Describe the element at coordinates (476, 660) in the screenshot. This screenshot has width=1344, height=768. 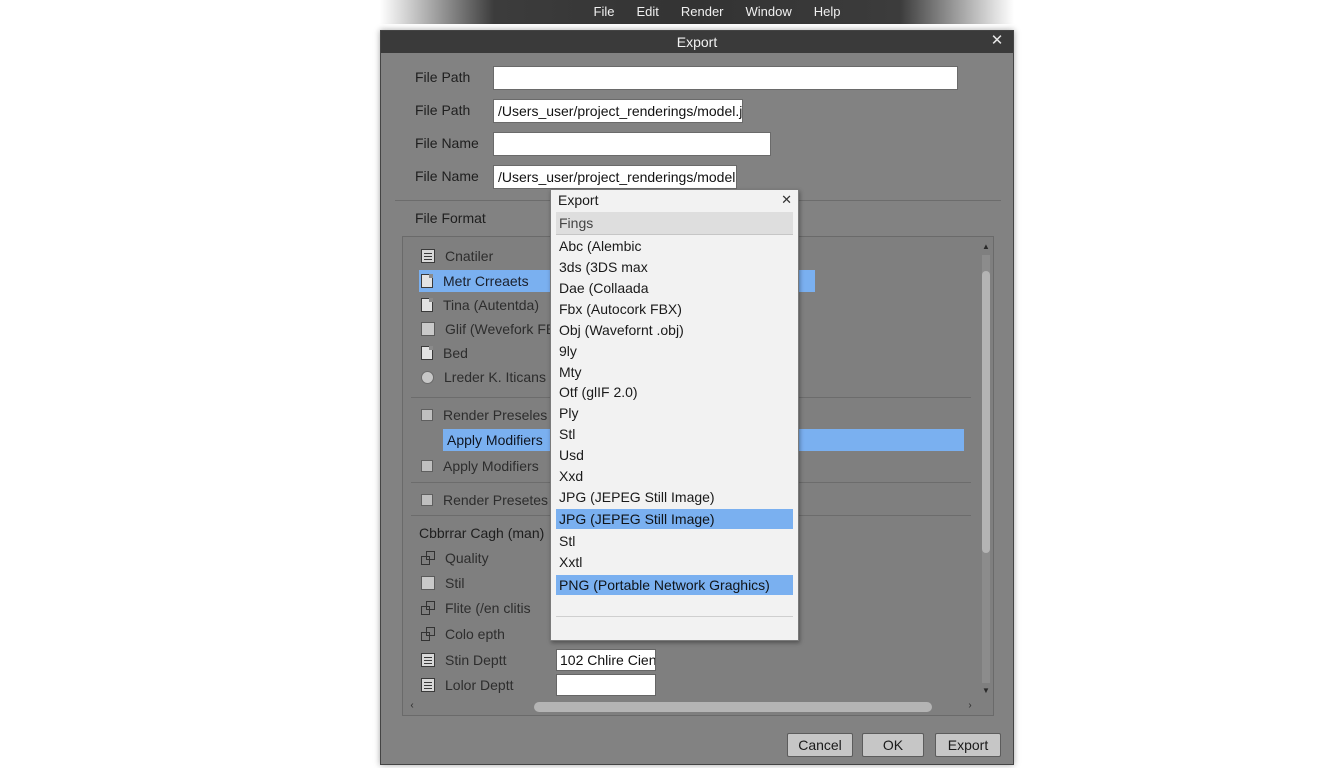
I see `setting-label: Stin Deptt` at that location.